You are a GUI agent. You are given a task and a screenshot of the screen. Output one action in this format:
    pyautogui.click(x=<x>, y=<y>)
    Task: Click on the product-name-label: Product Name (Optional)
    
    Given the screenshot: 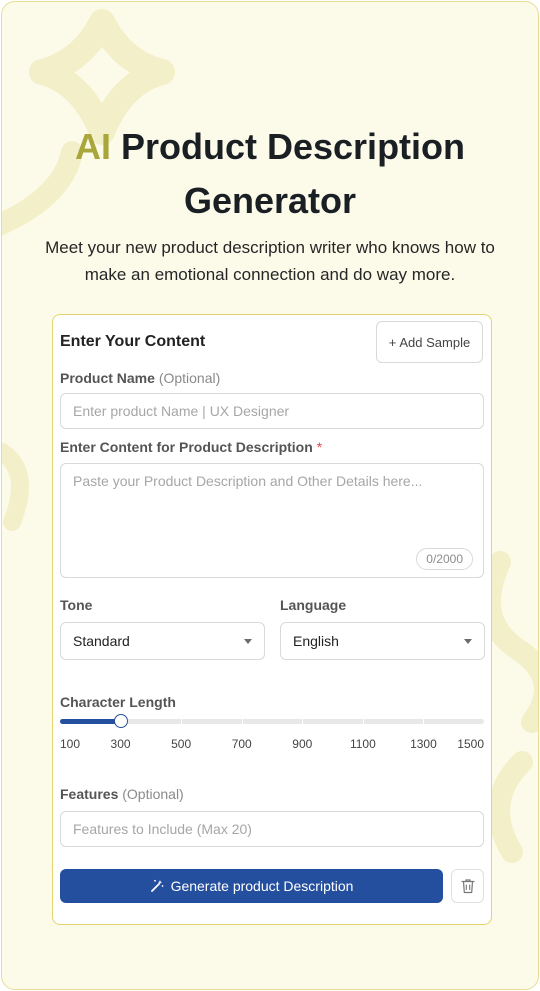 What is the action you would take?
    pyautogui.click(x=140, y=378)
    